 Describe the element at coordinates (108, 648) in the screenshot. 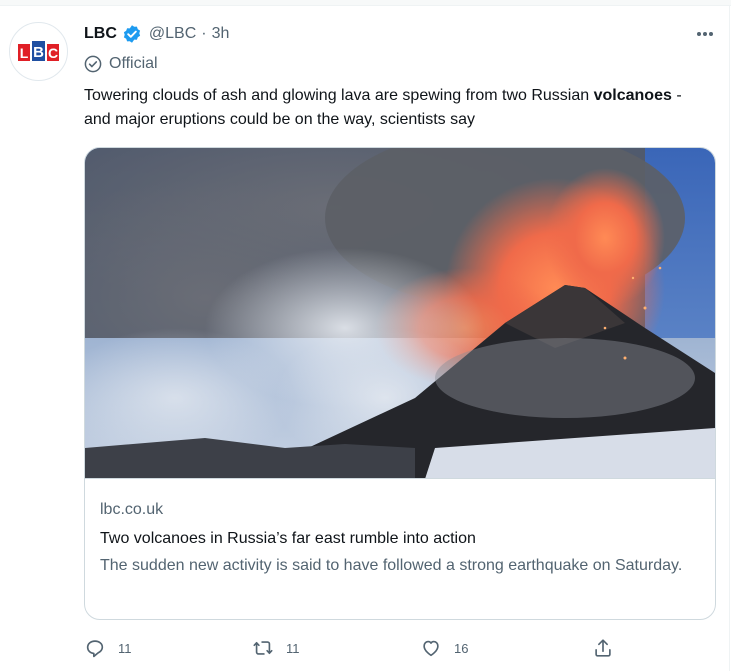

I see `reply-button: 11` at that location.